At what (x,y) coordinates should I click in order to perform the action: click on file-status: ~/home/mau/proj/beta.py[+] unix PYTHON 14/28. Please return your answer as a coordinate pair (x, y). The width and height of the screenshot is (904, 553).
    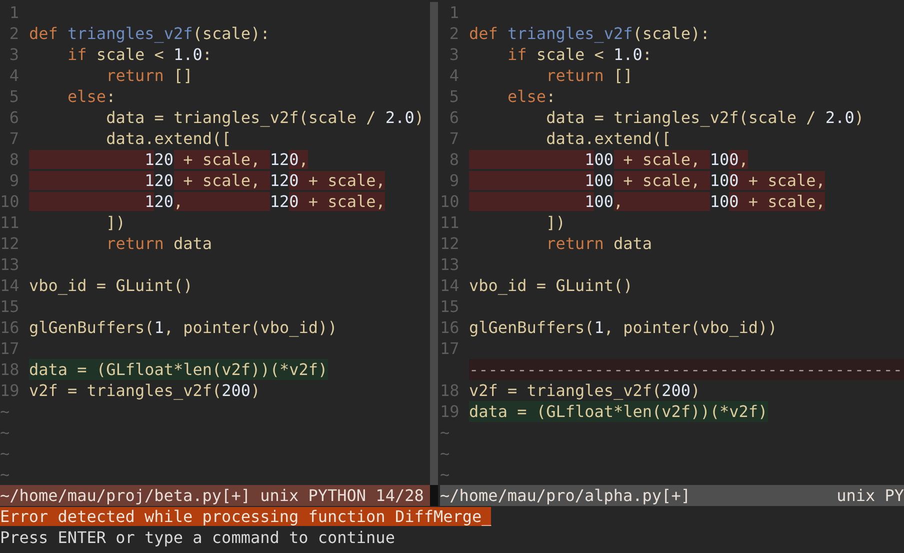
    Looking at the image, I should click on (212, 495).